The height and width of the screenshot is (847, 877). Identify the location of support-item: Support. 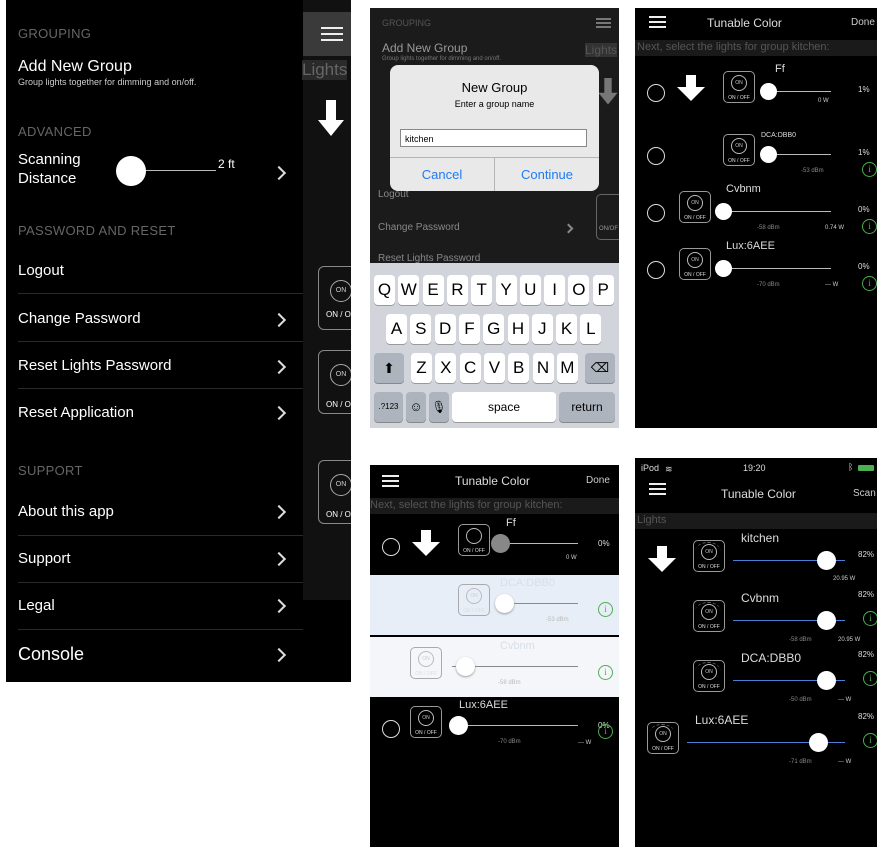
(44, 558).